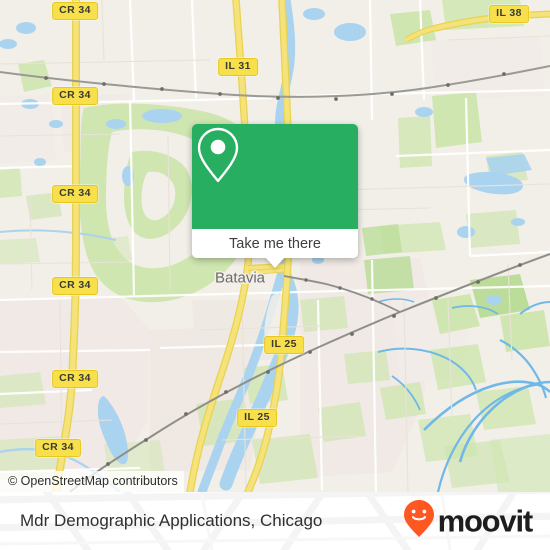 The width and height of the screenshot is (550, 550). Describe the element at coordinates (509, 14) in the screenshot. I see `road-shield: IL 38` at that location.